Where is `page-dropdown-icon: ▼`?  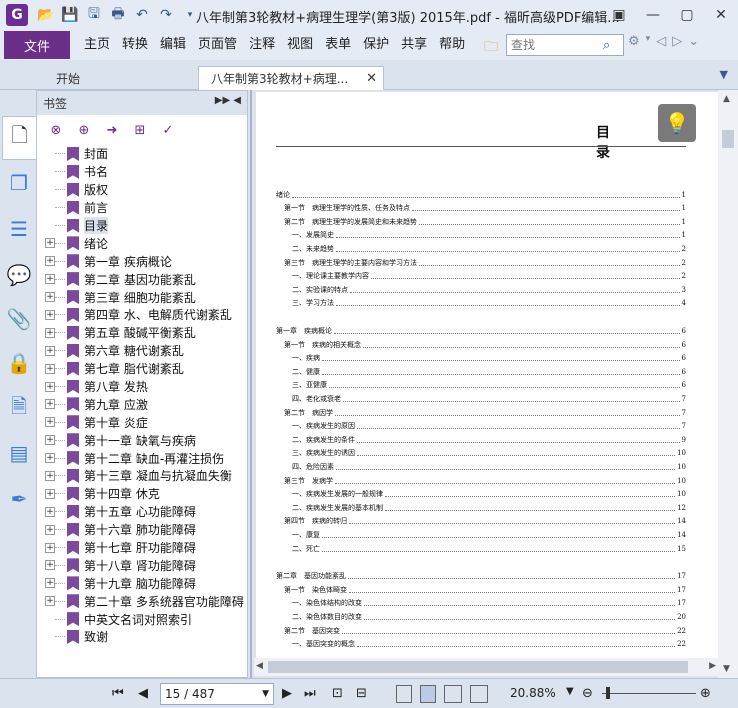
page-dropdown-icon: ▼ is located at coordinates (265, 694).